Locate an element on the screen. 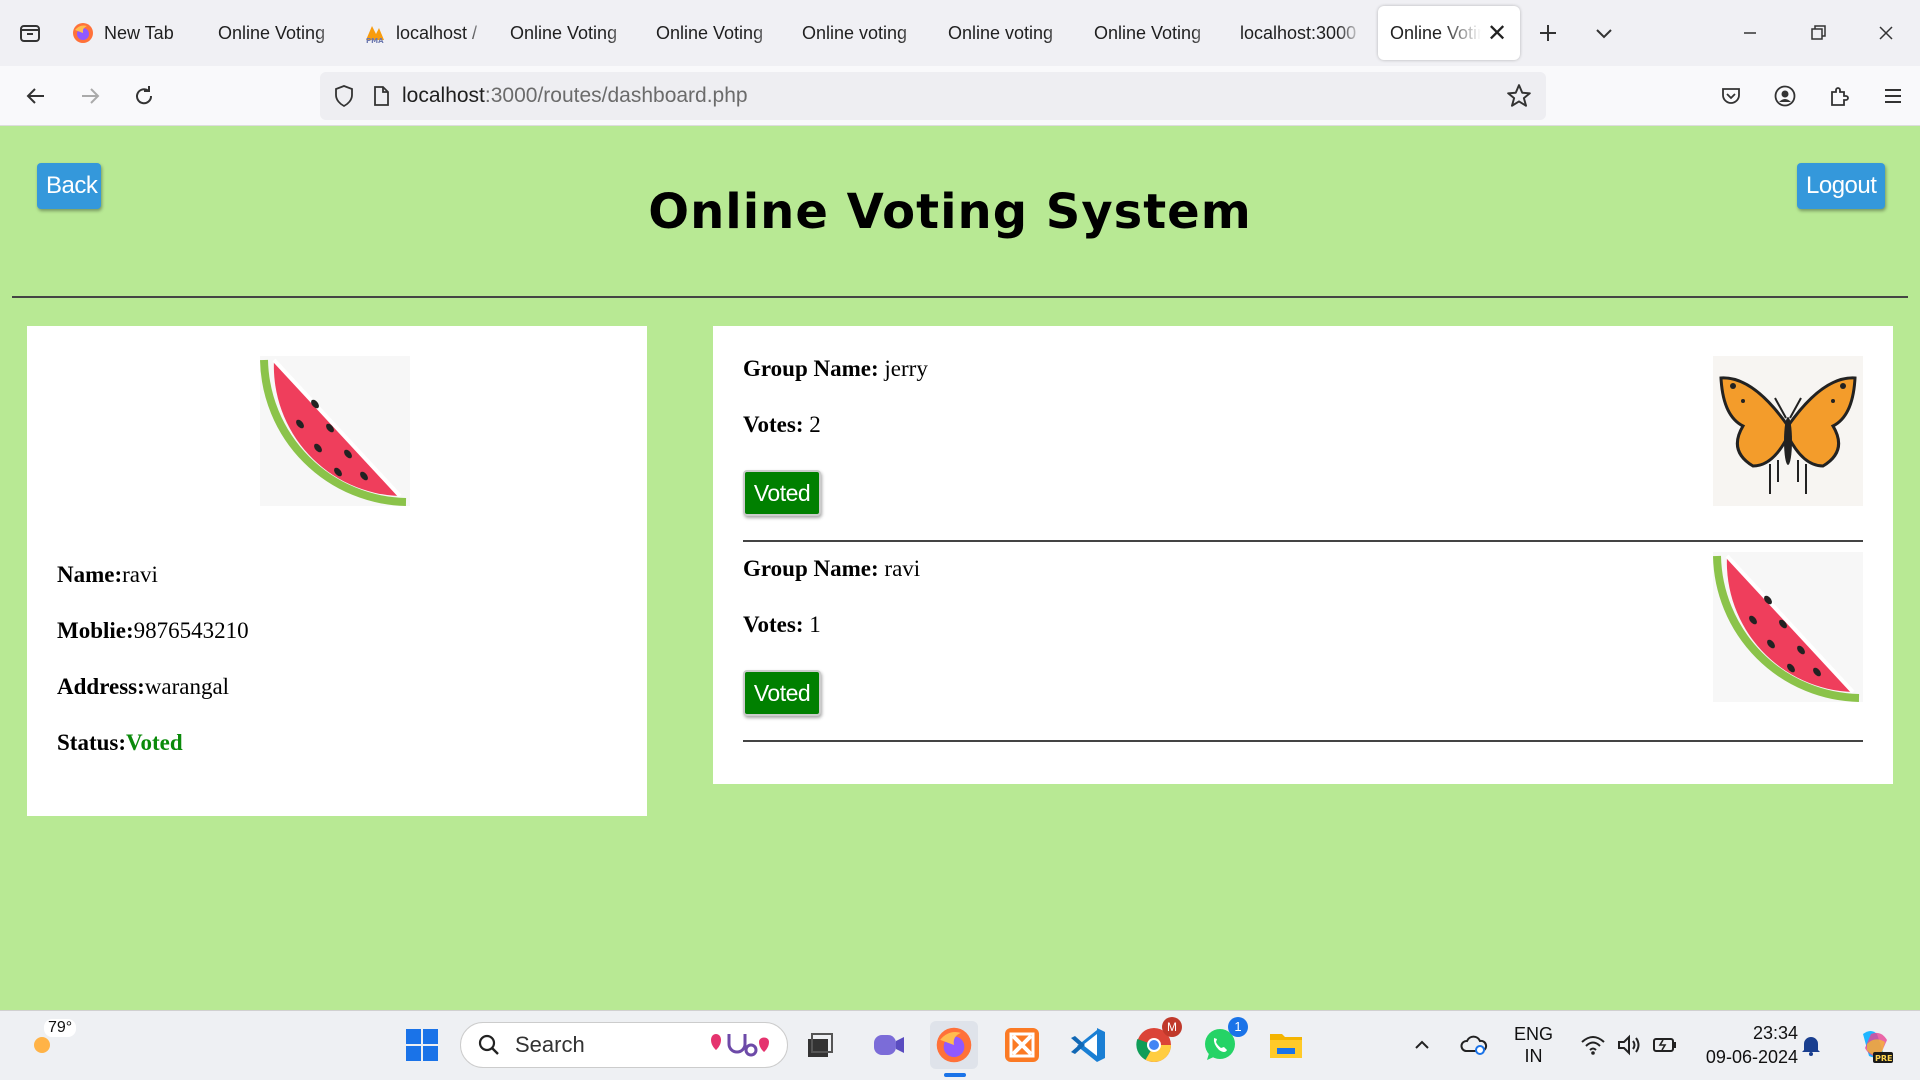 The image size is (1920, 1080). arrow-left-icon is located at coordinates (35, 95).